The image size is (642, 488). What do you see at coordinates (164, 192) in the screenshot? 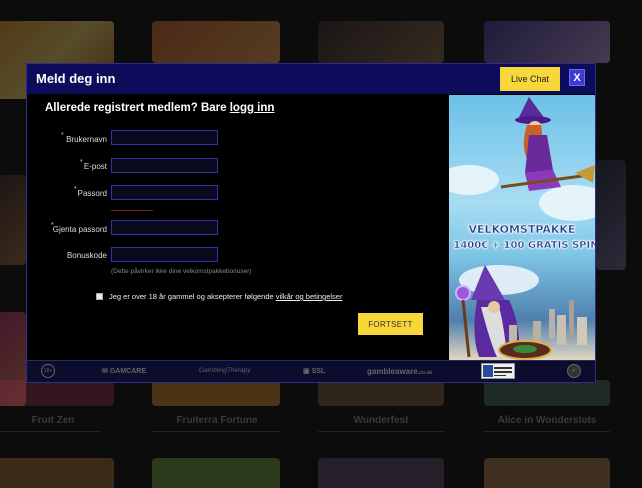
I see `password-input` at bounding box center [164, 192].